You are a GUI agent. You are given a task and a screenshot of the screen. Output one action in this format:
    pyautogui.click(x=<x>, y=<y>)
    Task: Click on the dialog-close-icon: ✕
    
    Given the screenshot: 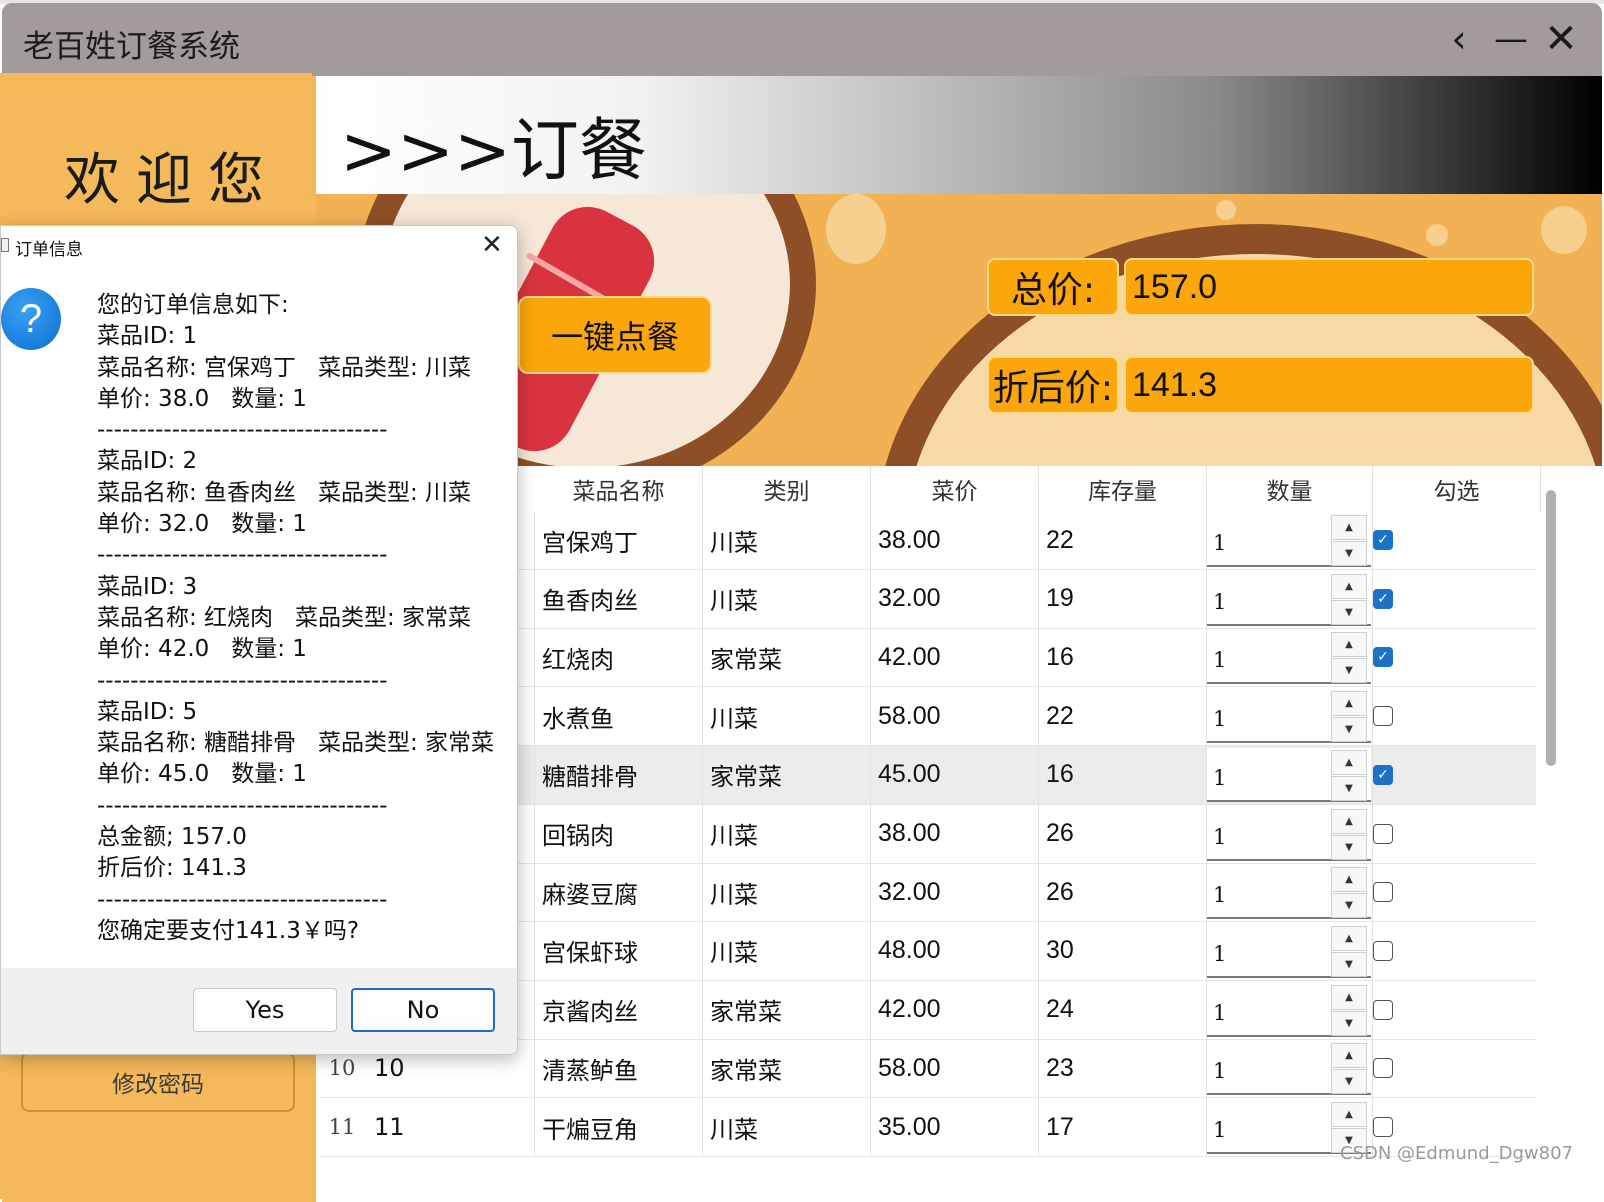 What is the action you would take?
    pyautogui.click(x=492, y=245)
    